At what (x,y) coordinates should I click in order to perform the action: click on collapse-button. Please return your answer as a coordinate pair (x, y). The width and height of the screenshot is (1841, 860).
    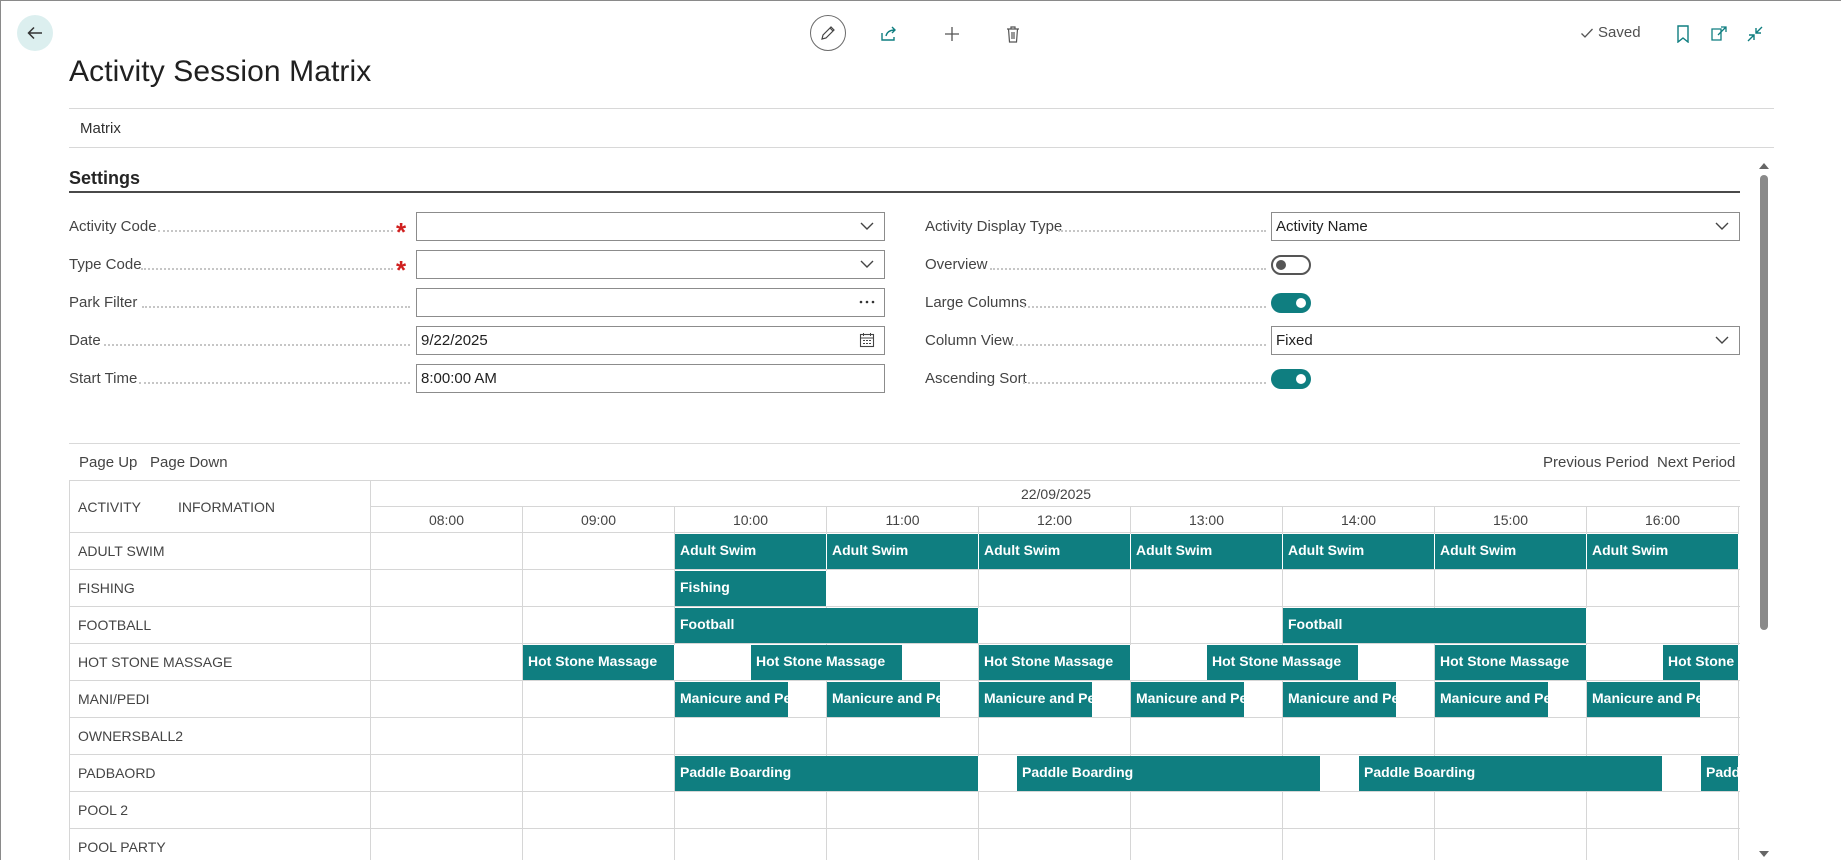
    Looking at the image, I should click on (1755, 34).